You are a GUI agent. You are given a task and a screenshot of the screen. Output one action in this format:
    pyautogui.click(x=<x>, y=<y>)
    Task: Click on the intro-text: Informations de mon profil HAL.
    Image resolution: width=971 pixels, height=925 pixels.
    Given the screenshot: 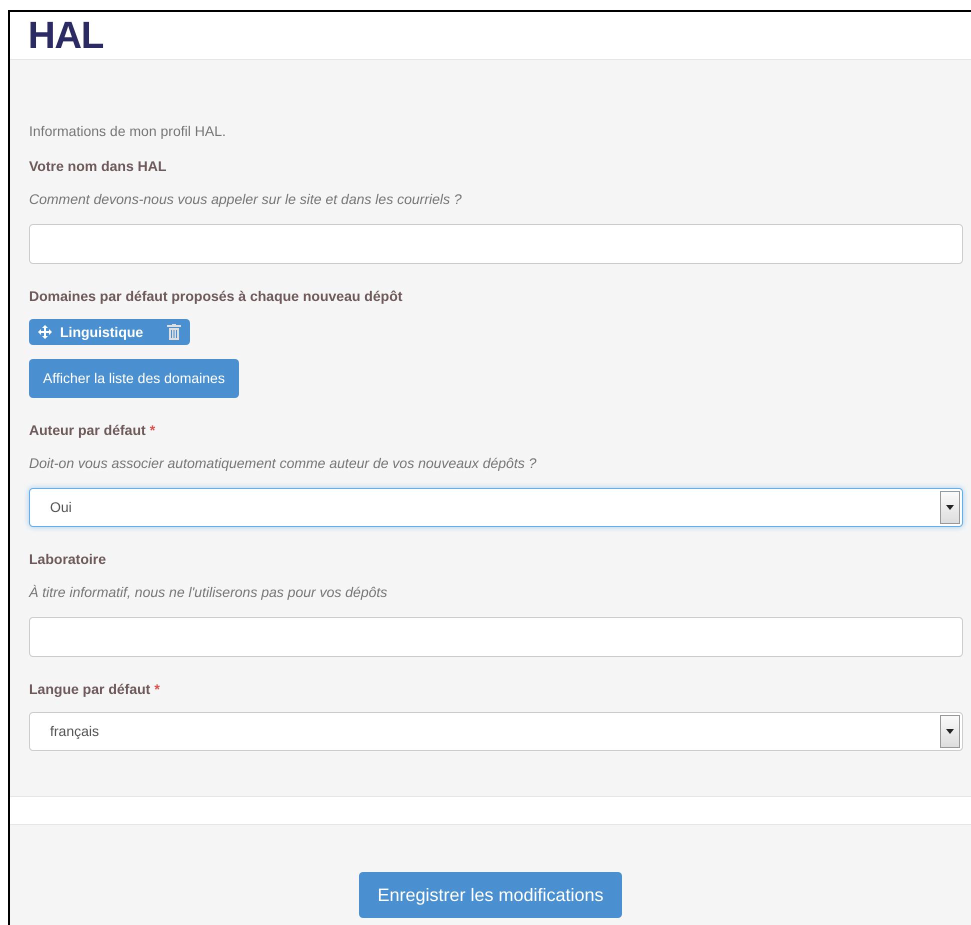 What is the action you would take?
    pyautogui.click(x=128, y=131)
    